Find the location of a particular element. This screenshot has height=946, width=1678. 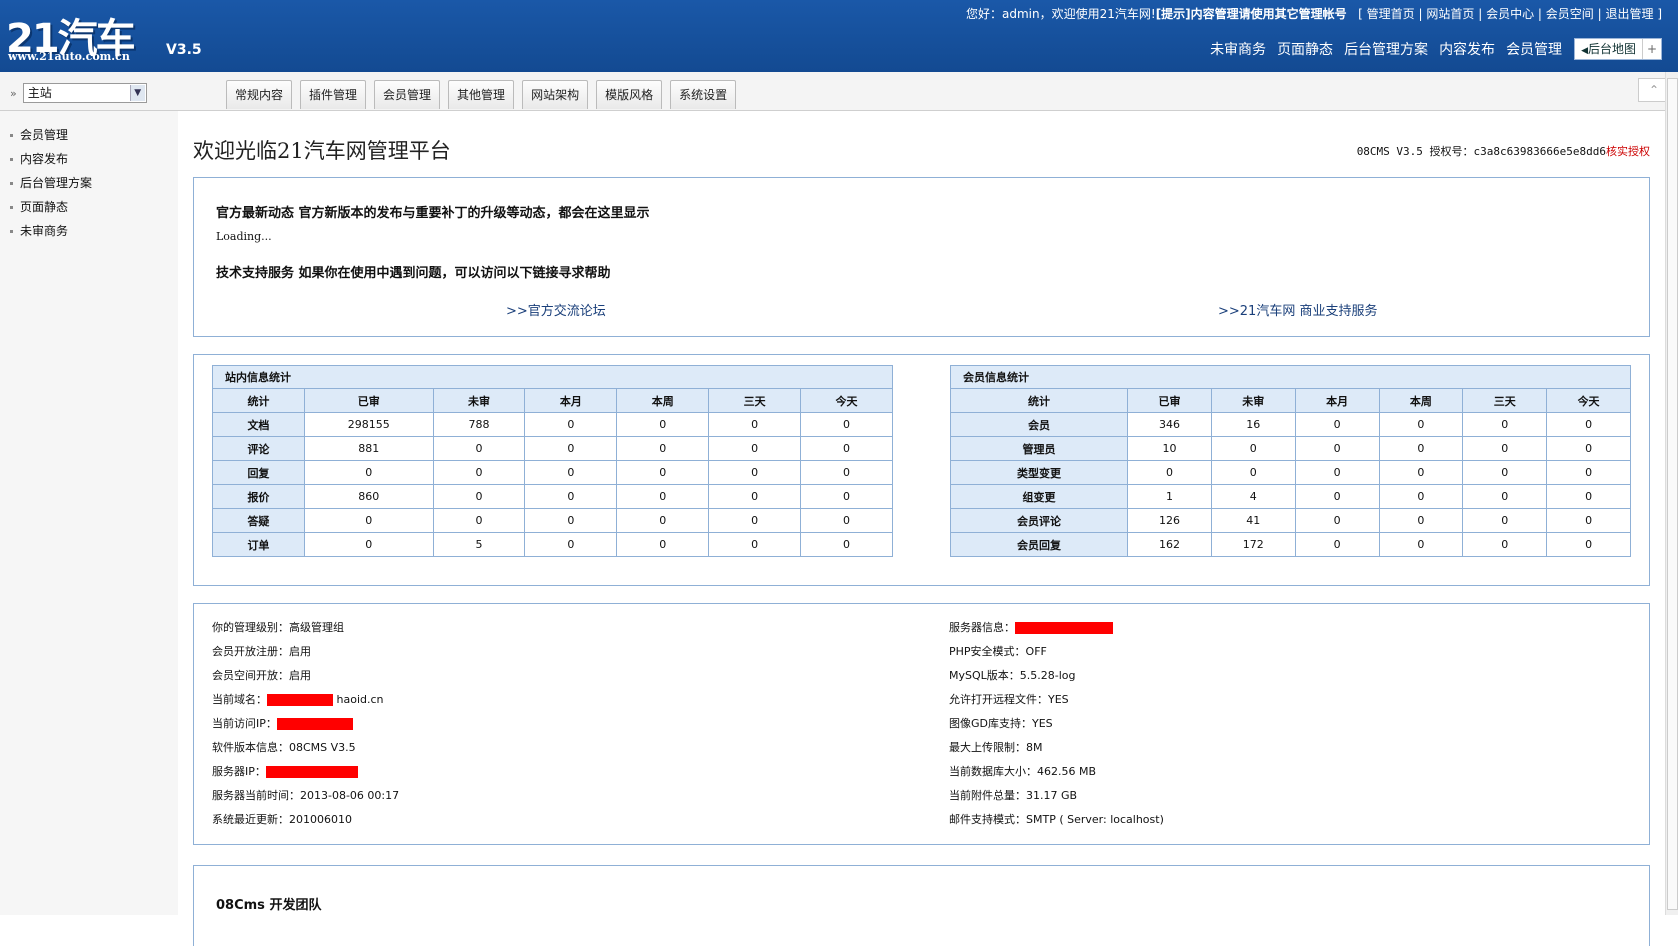

nav-pending-business: 未审商务 is located at coordinates (1238, 49).